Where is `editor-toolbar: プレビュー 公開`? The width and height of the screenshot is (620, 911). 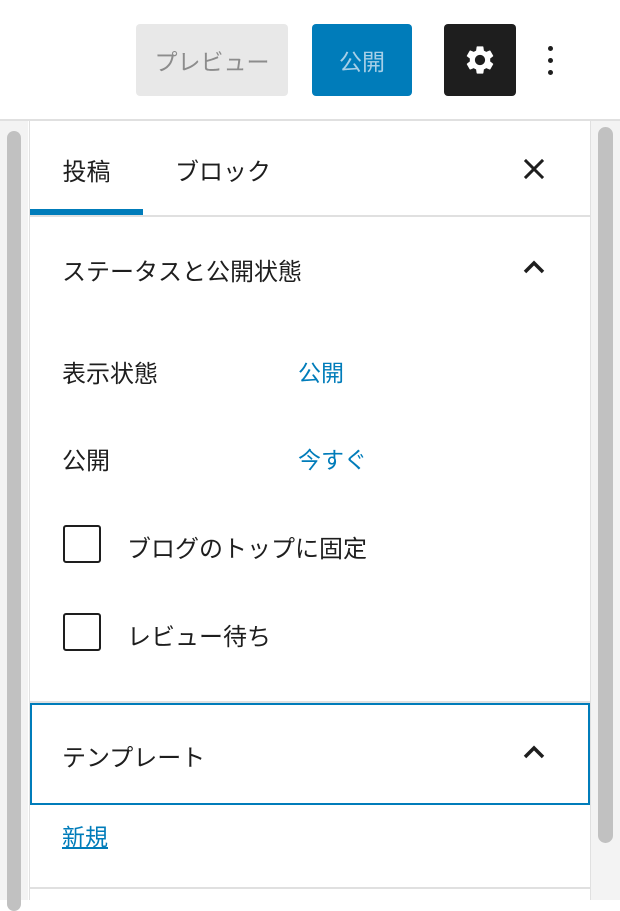 editor-toolbar: プレビュー 公開 is located at coordinates (310, 60).